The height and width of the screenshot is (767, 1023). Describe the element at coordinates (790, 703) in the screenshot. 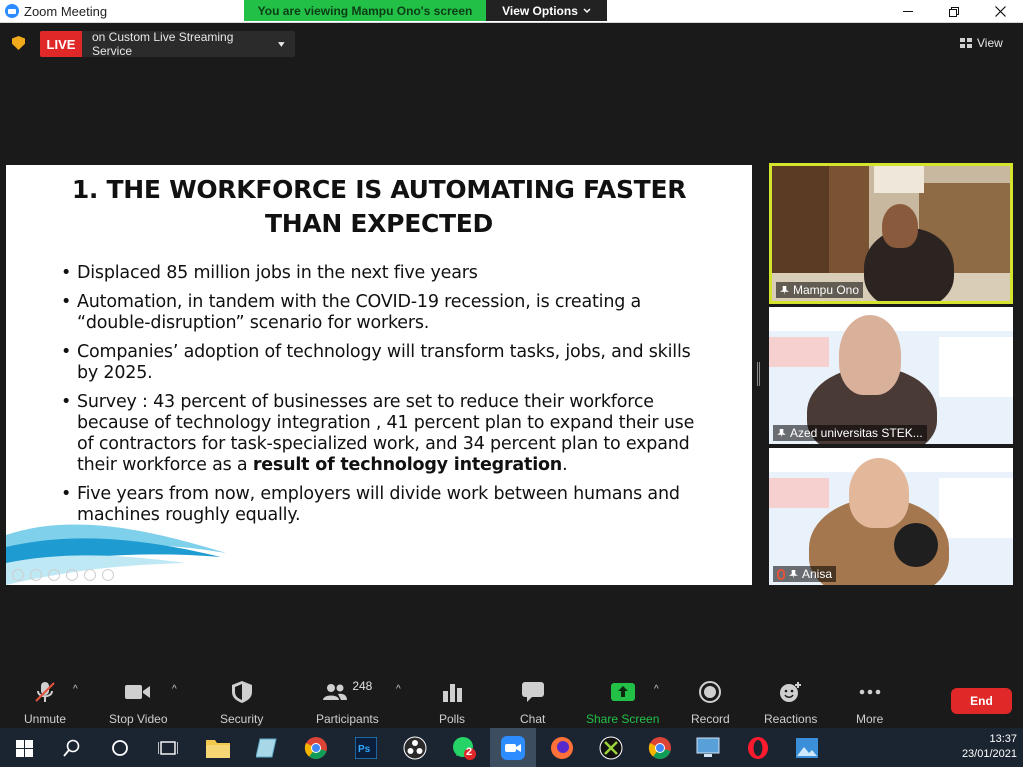

I see `reactions-button: Reactions` at that location.